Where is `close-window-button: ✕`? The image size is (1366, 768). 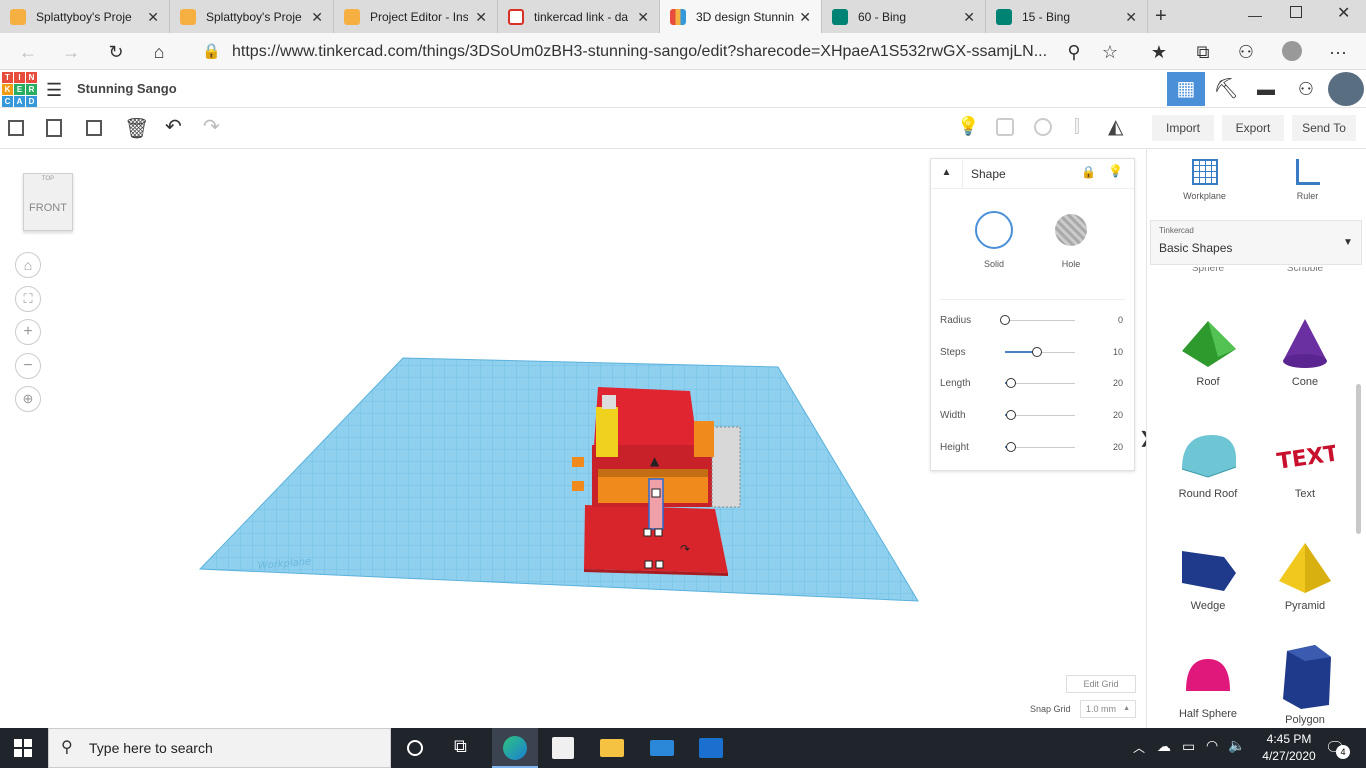 close-window-button: ✕ is located at coordinates (1343, 13).